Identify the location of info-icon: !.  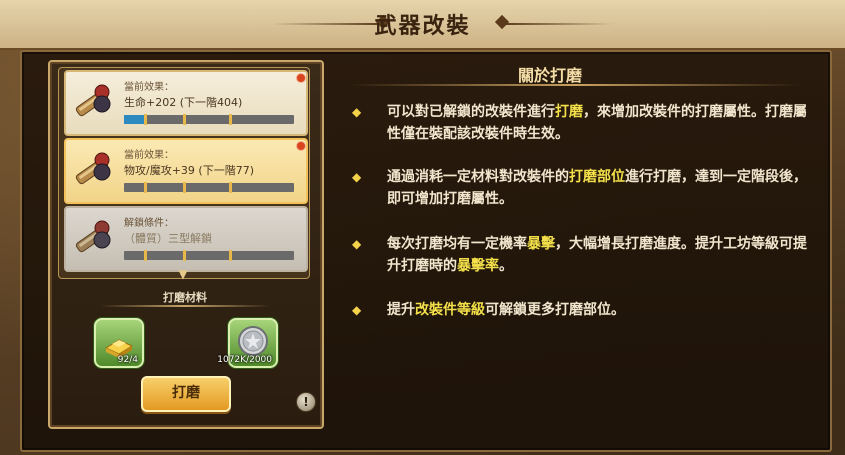
(306, 402).